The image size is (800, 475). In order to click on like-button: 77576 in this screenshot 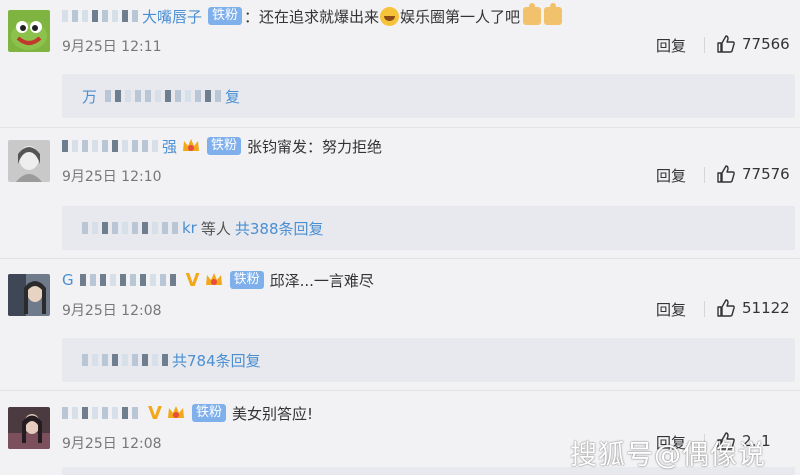, I will do `click(753, 174)`.